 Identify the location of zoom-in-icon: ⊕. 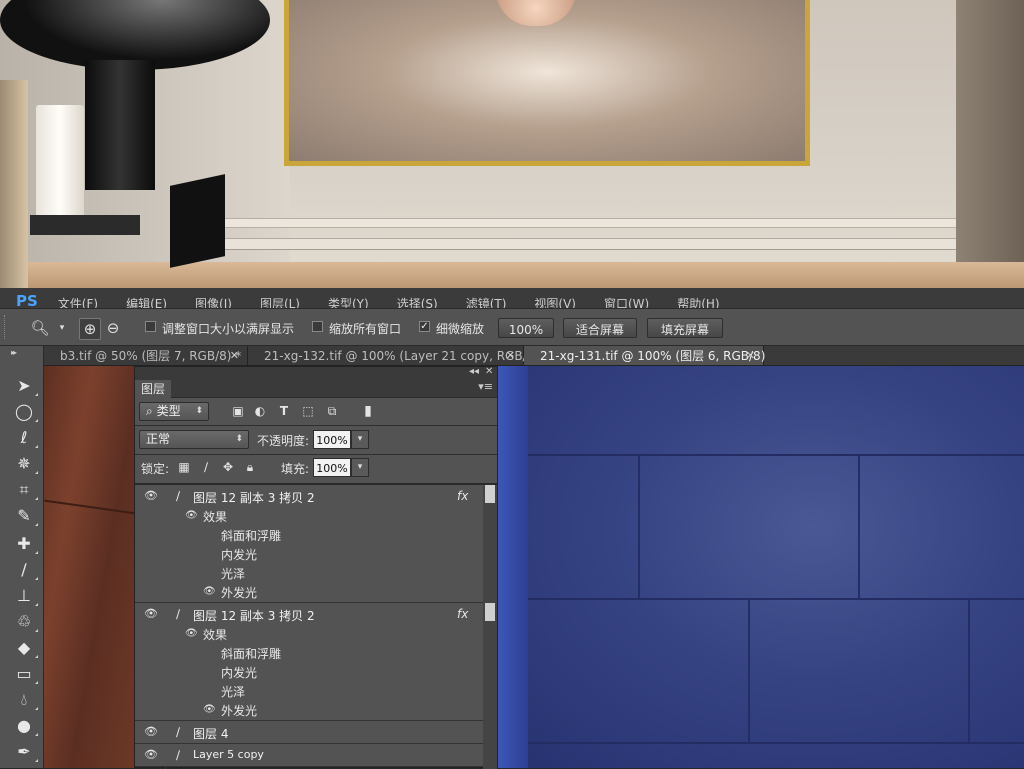
(90, 329).